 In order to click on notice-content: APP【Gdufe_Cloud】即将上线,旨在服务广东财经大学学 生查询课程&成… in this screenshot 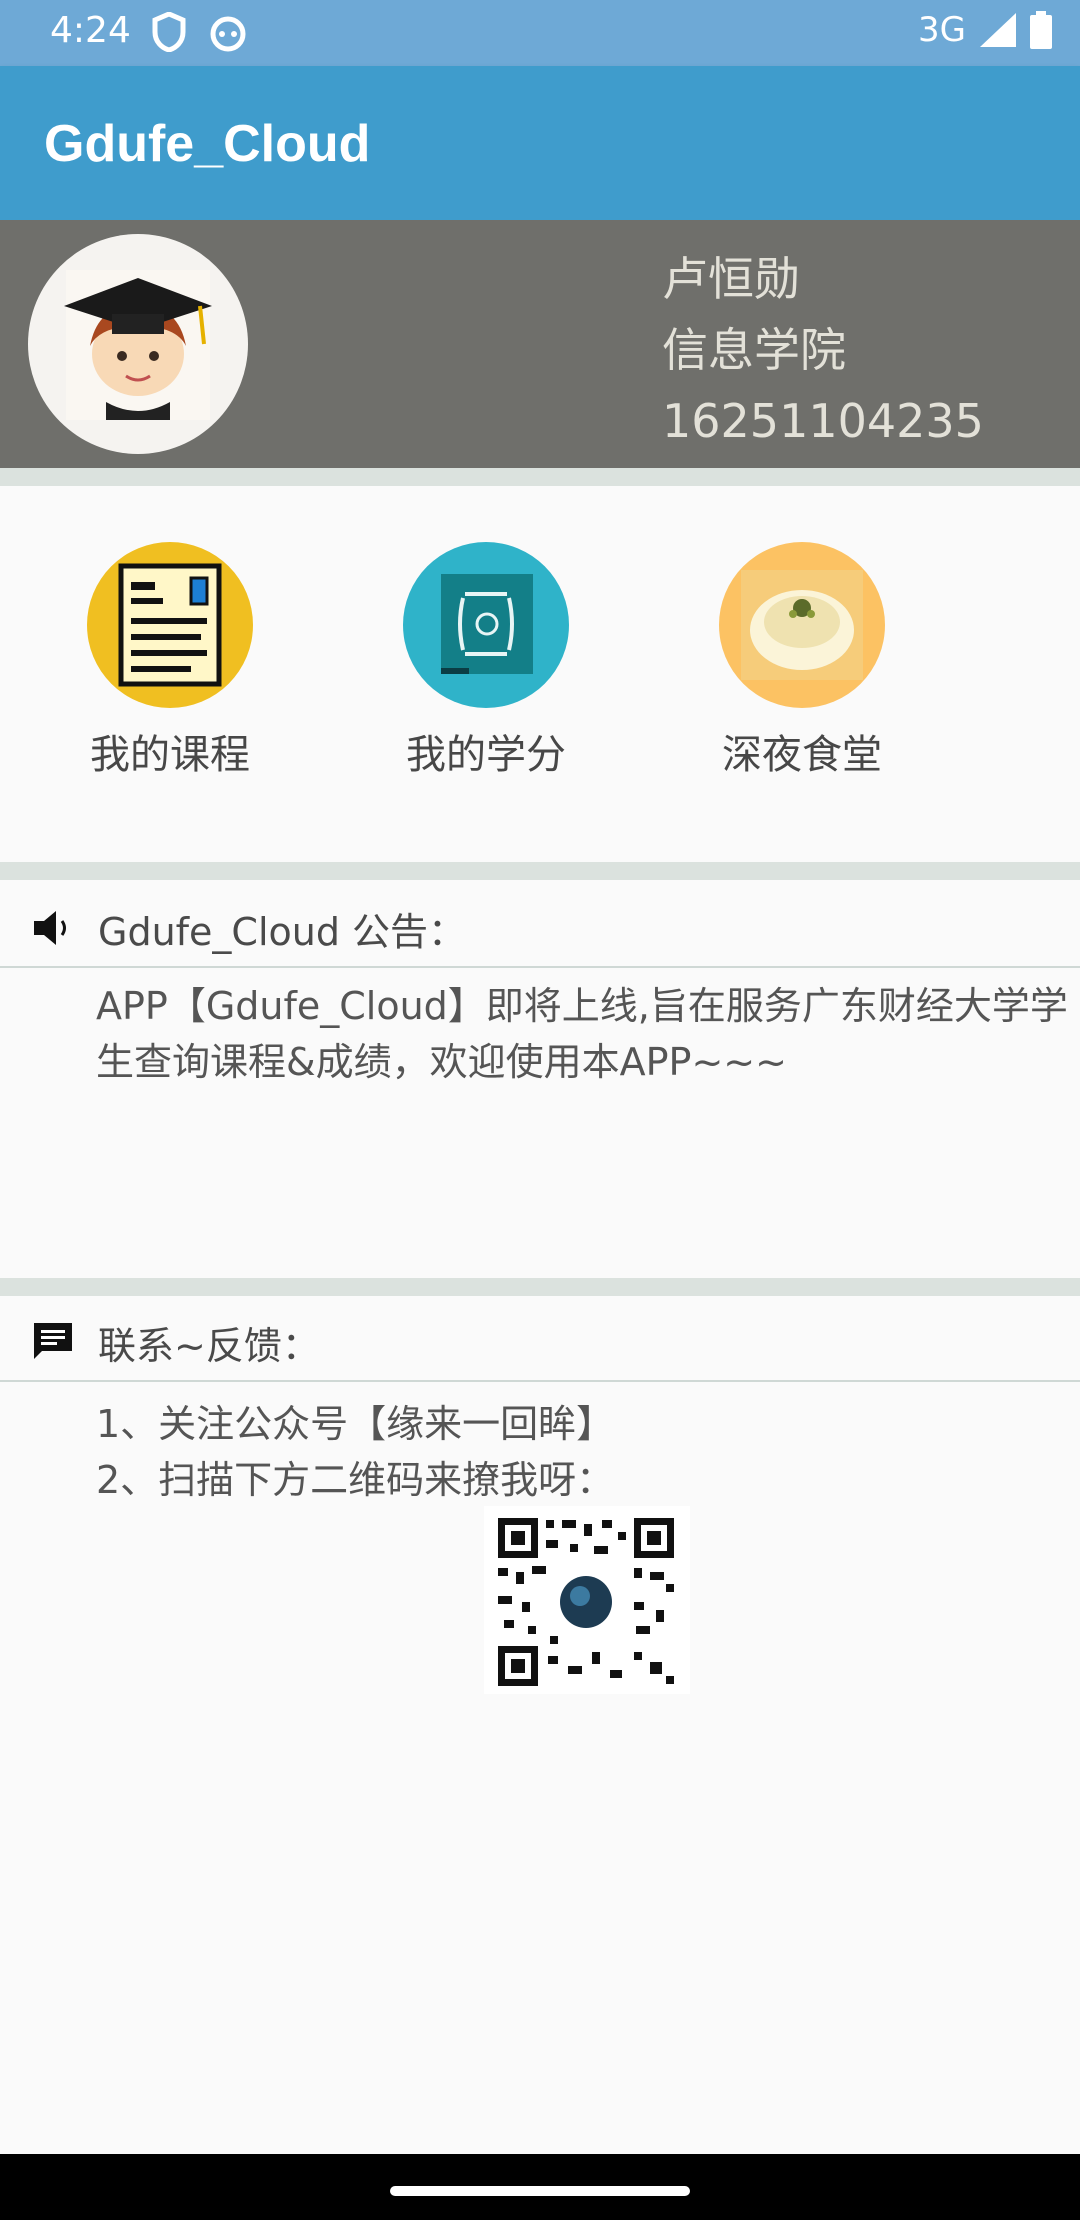, I will do `click(586, 1034)`.